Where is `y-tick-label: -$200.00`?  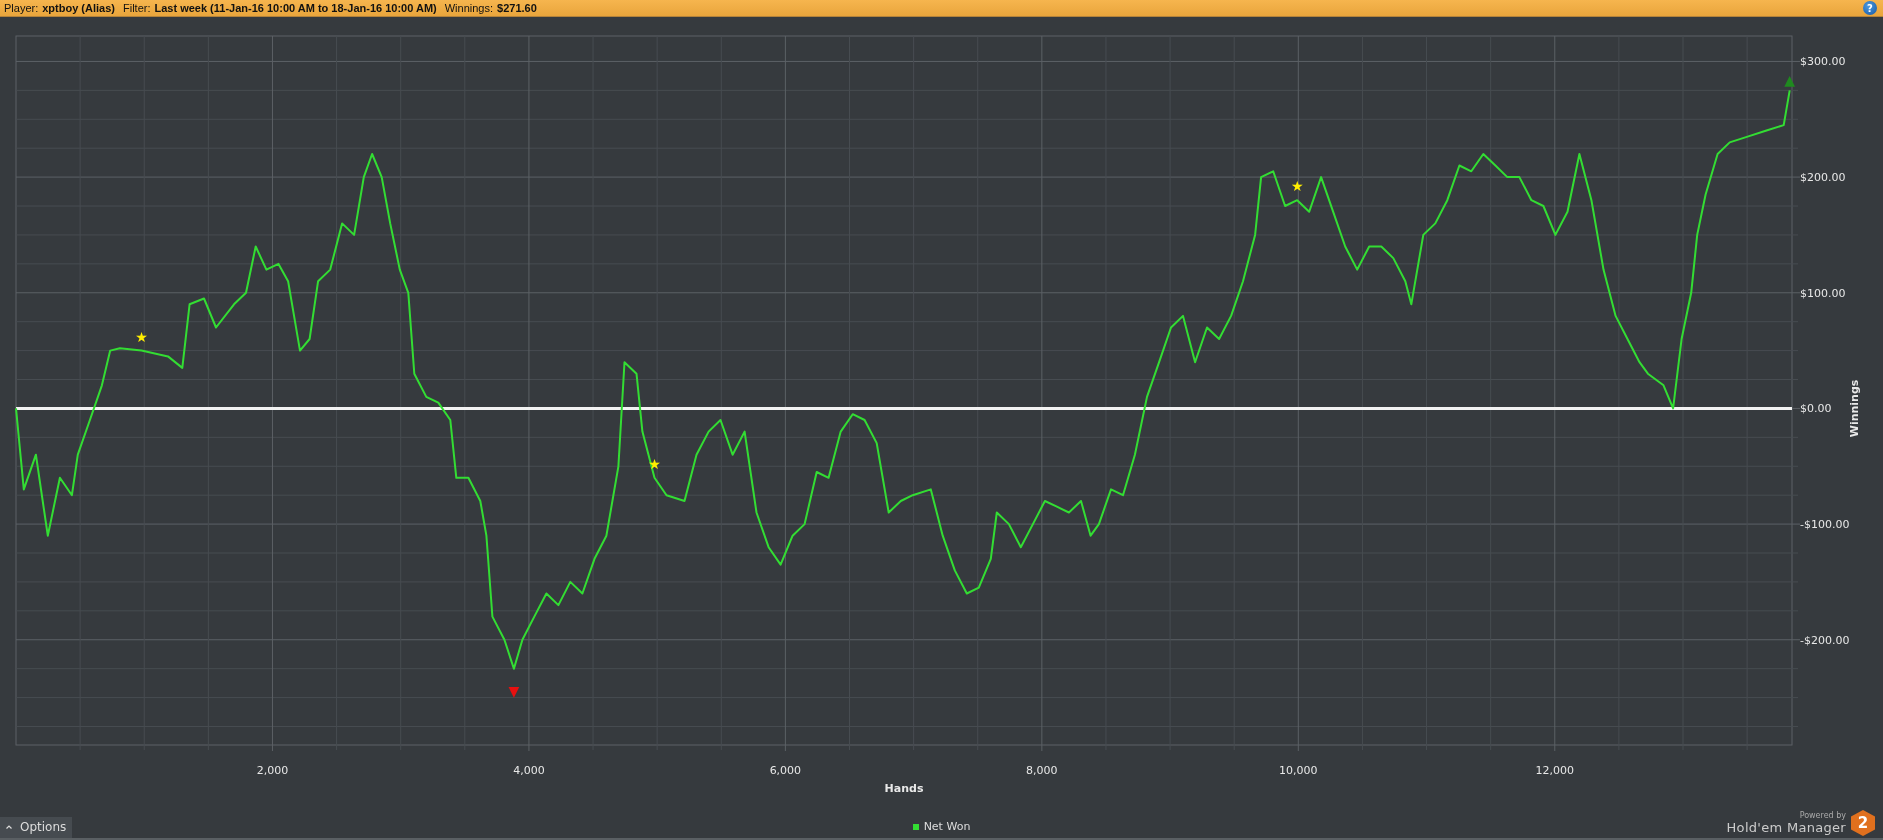 y-tick-label: -$200.00 is located at coordinates (1825, 641).